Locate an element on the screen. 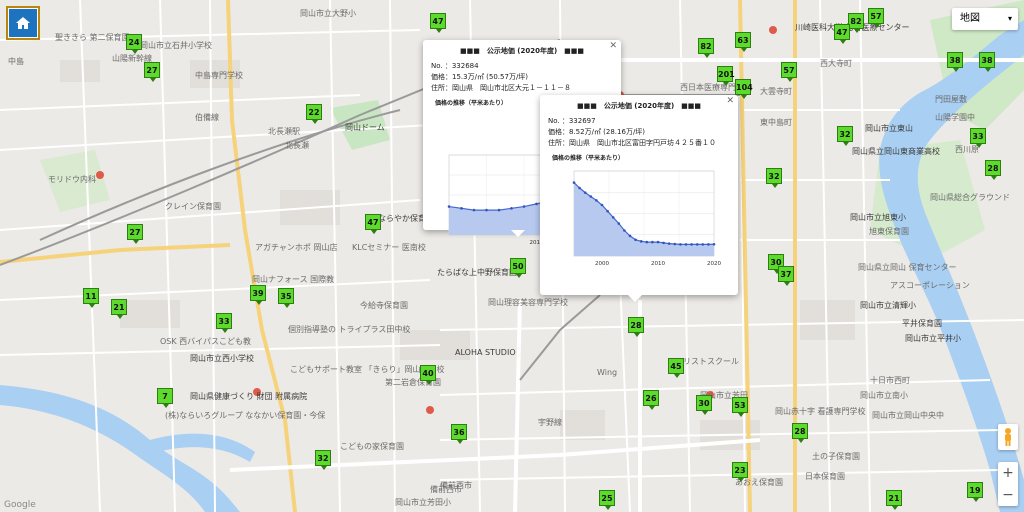 This screenshot has height=512, width=1024. map-label: 岡山市立旭東小 is located at coordinates (878, 217).